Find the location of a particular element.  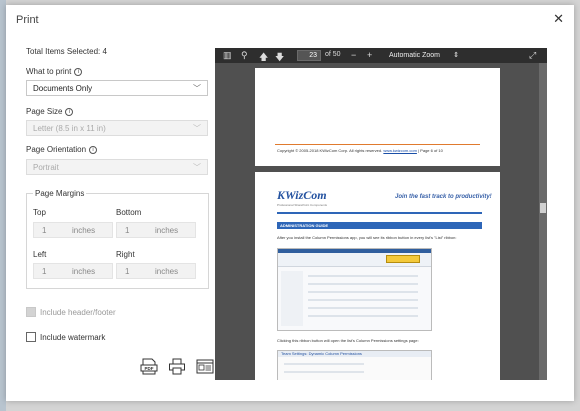

print-actions: PDF is located at coordinates (177, 366).